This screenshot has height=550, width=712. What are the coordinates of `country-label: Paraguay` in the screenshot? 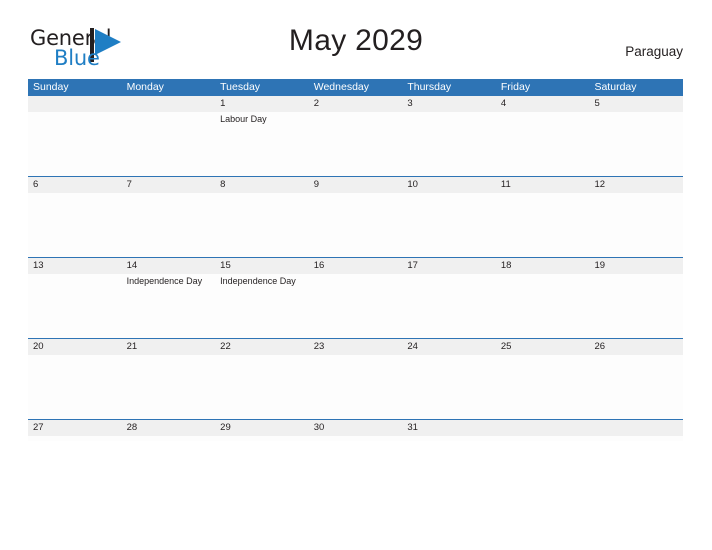 It's located at (654, 51).